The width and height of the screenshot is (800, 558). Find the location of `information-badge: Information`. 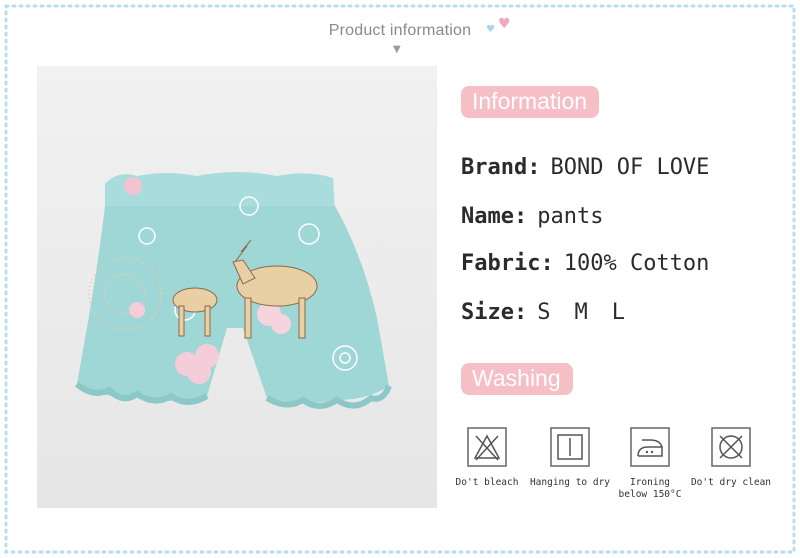

information-badge: Information is located at coordinates (530, 102).